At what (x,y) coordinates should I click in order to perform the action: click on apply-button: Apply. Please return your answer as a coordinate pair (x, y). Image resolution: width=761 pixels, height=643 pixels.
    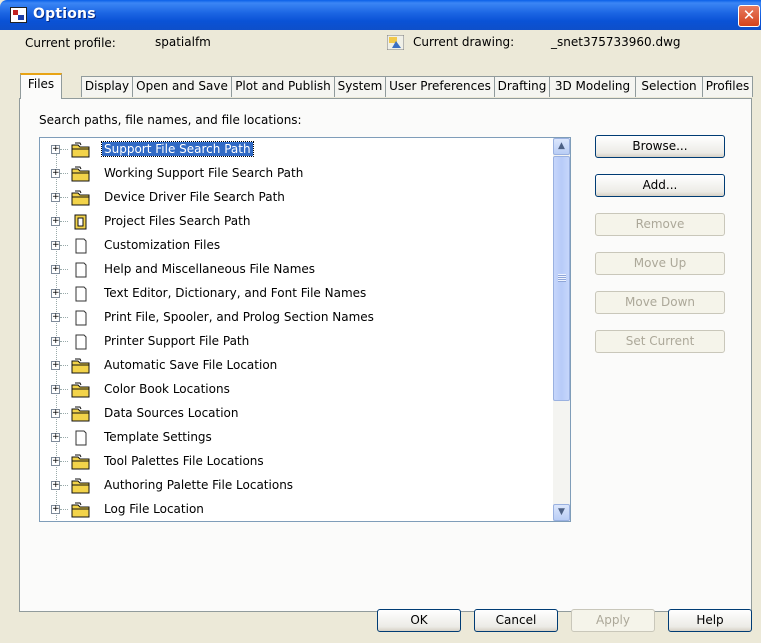
    Looking at the image, I should click on (613, 620).